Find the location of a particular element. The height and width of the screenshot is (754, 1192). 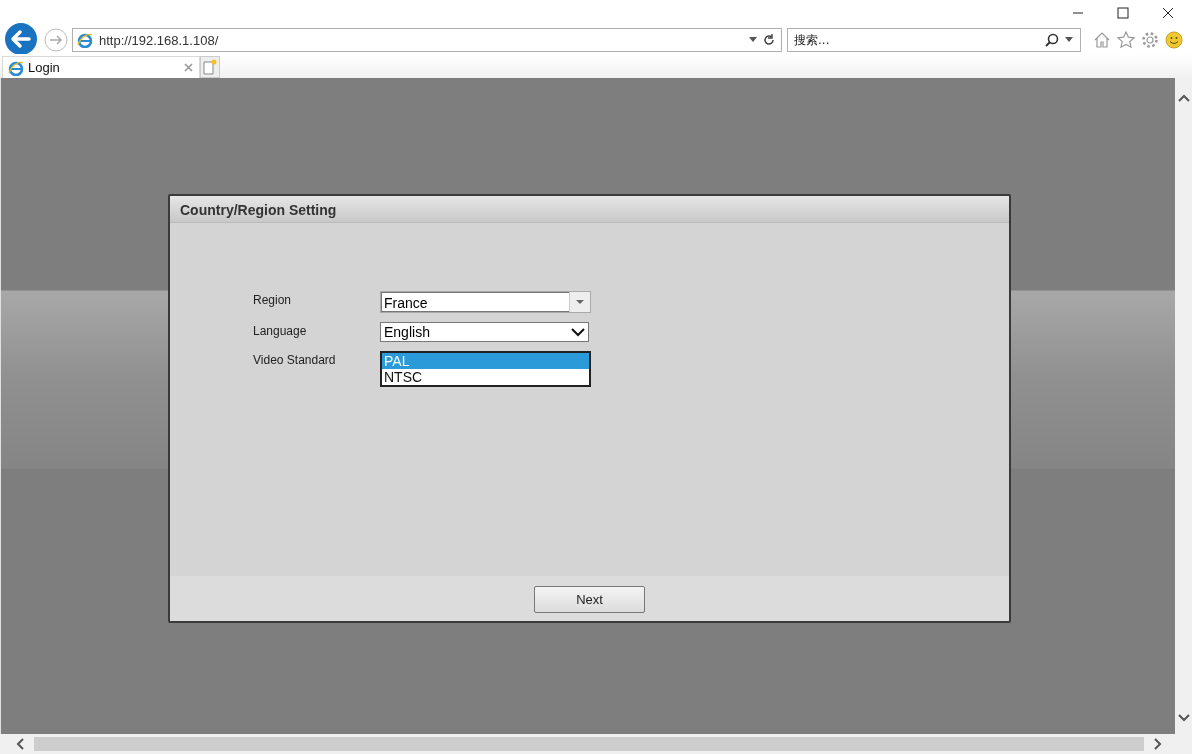

search-icon is located at coordinates (1052, 40).